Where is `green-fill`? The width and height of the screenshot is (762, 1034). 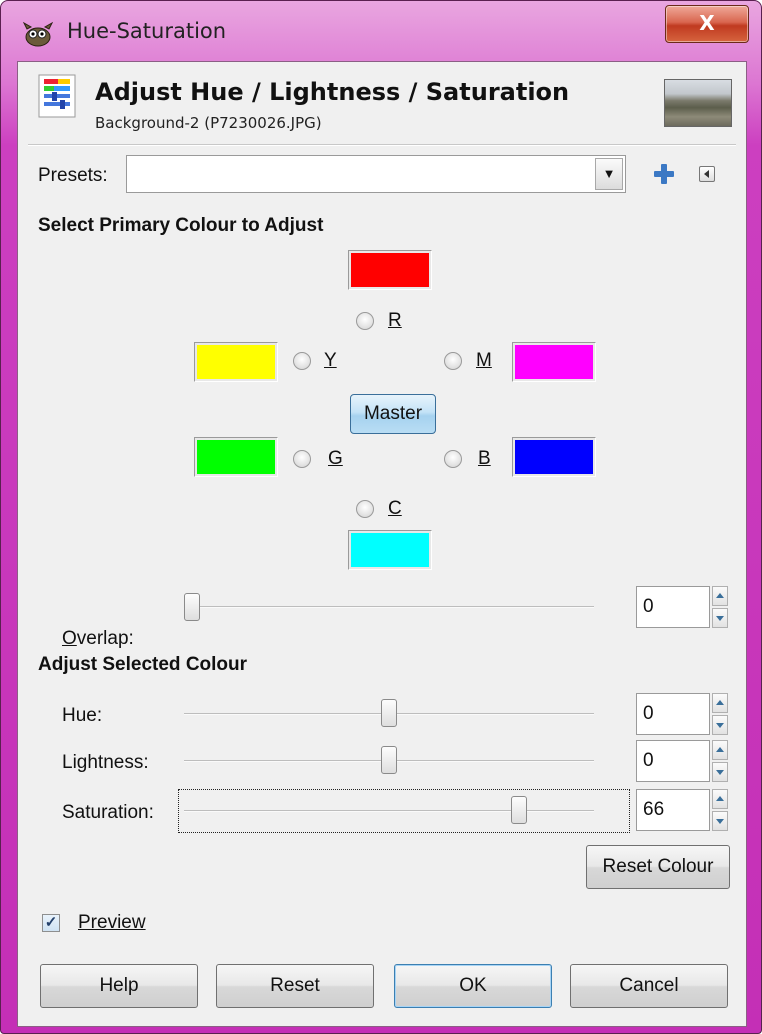
green-fill is located at coordinates (236, 457).